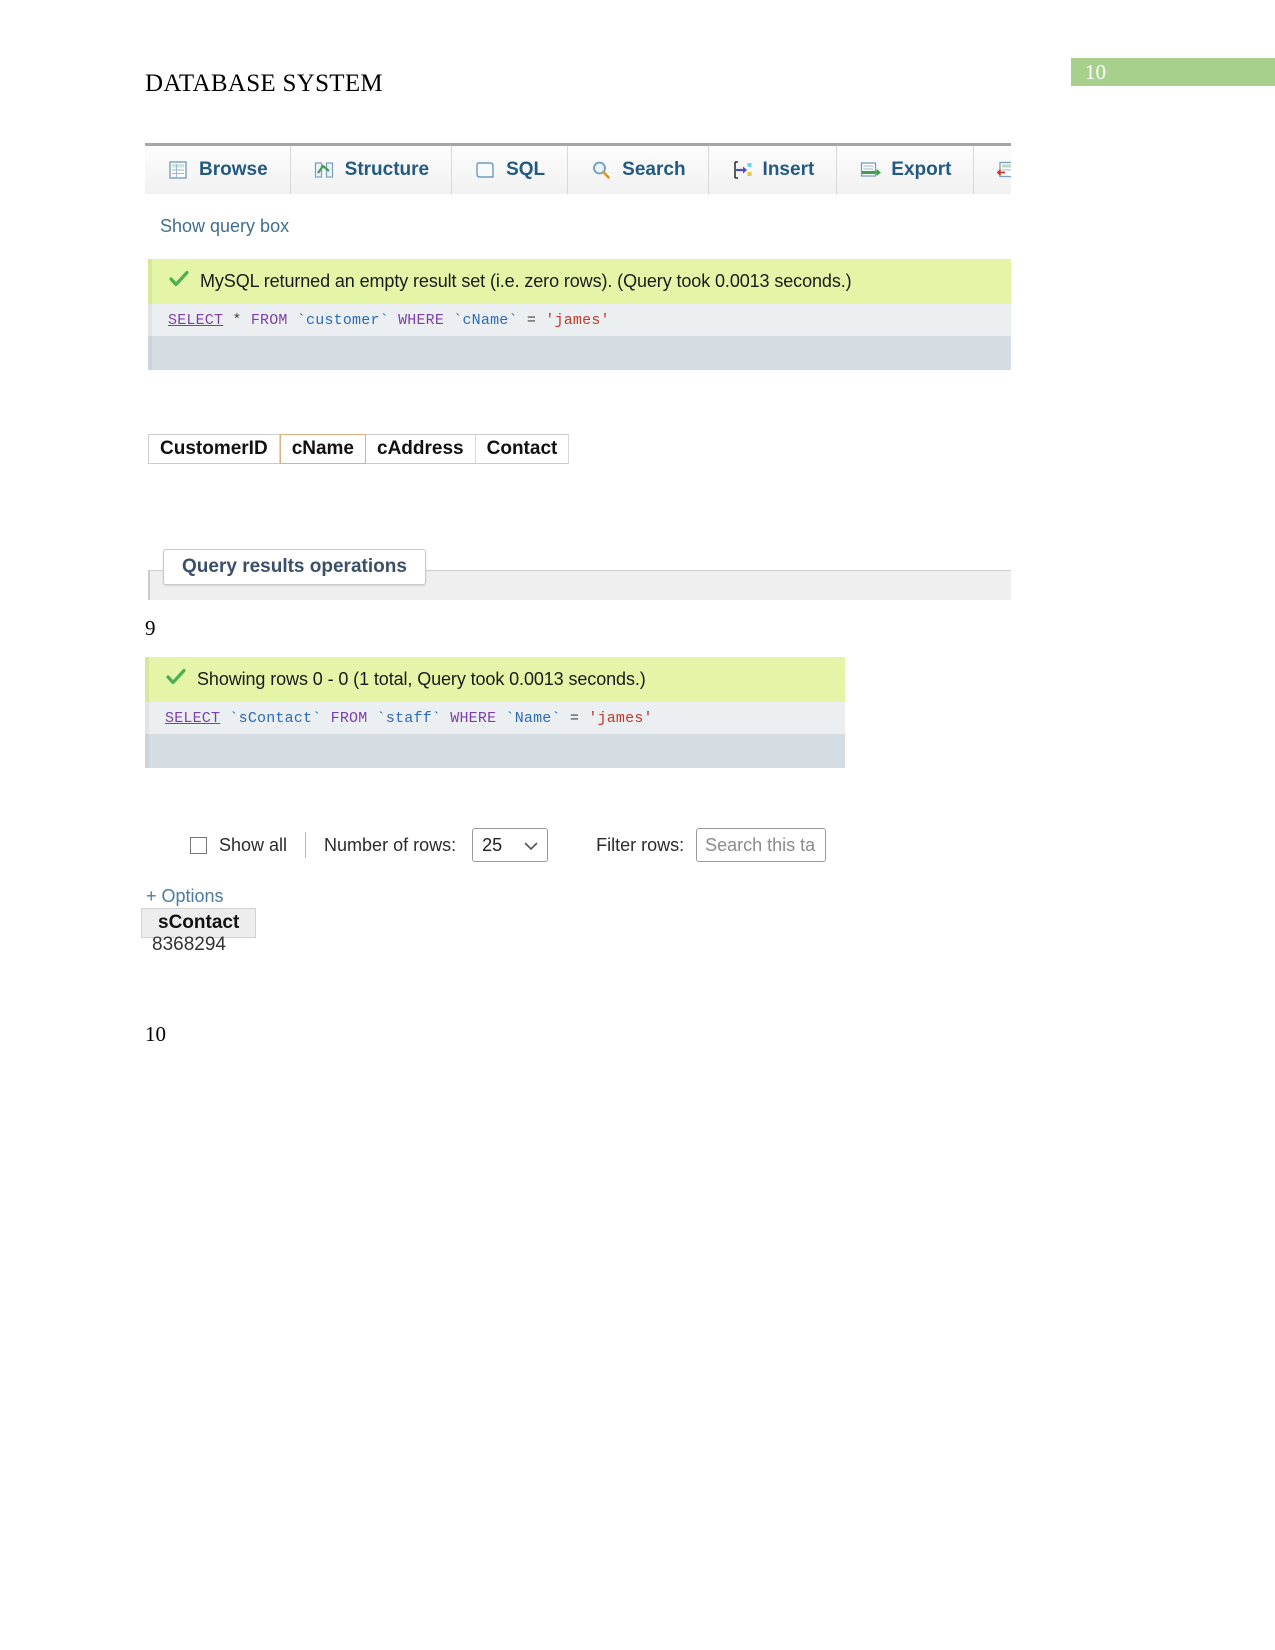  What do you see at coordinates (237, 320) in the screenshot?
I see `sql-star-1: *` at bounding box center [237, 320].